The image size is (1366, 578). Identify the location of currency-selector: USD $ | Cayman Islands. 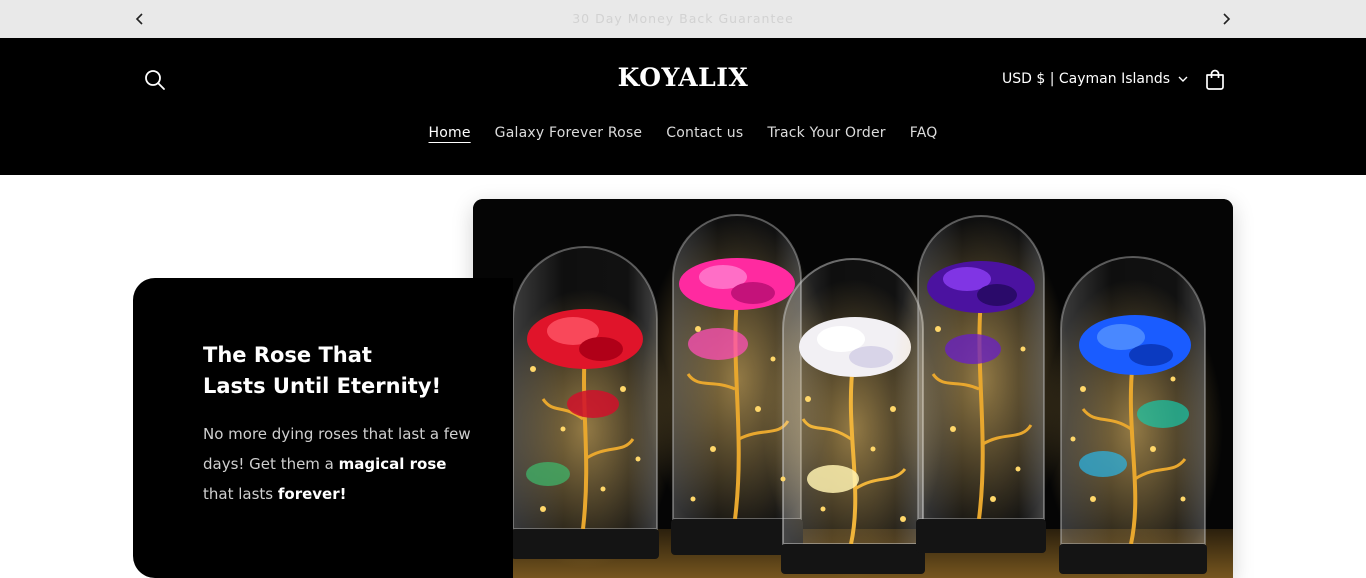
(1095, 79).